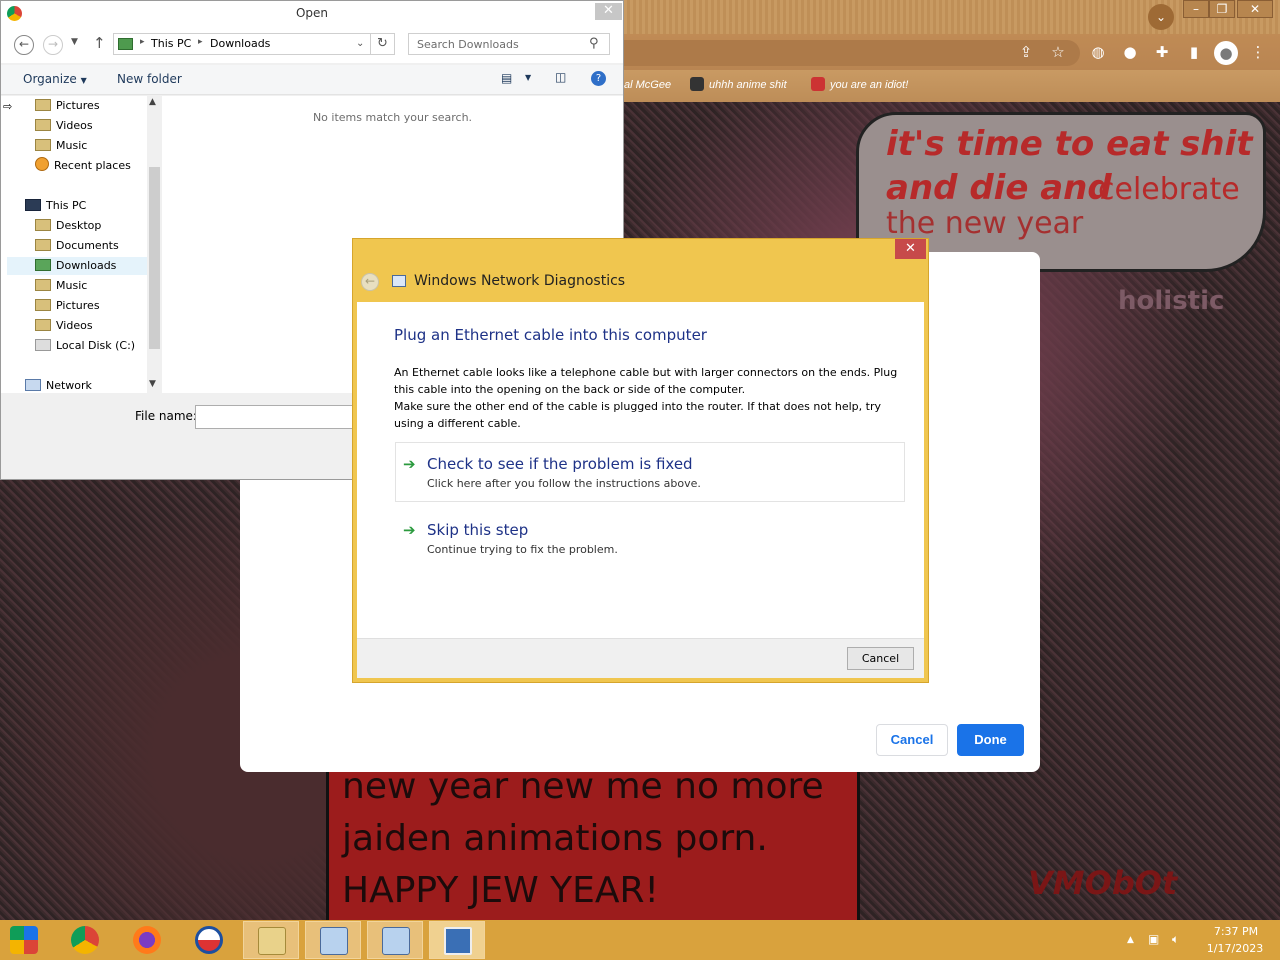 The height and width of the screenshot is (960, 1280). What do you see at coordinates (880, 658) in the screenshot?
I see `cancel-button: Cancel` at bounding box center [880, 658].